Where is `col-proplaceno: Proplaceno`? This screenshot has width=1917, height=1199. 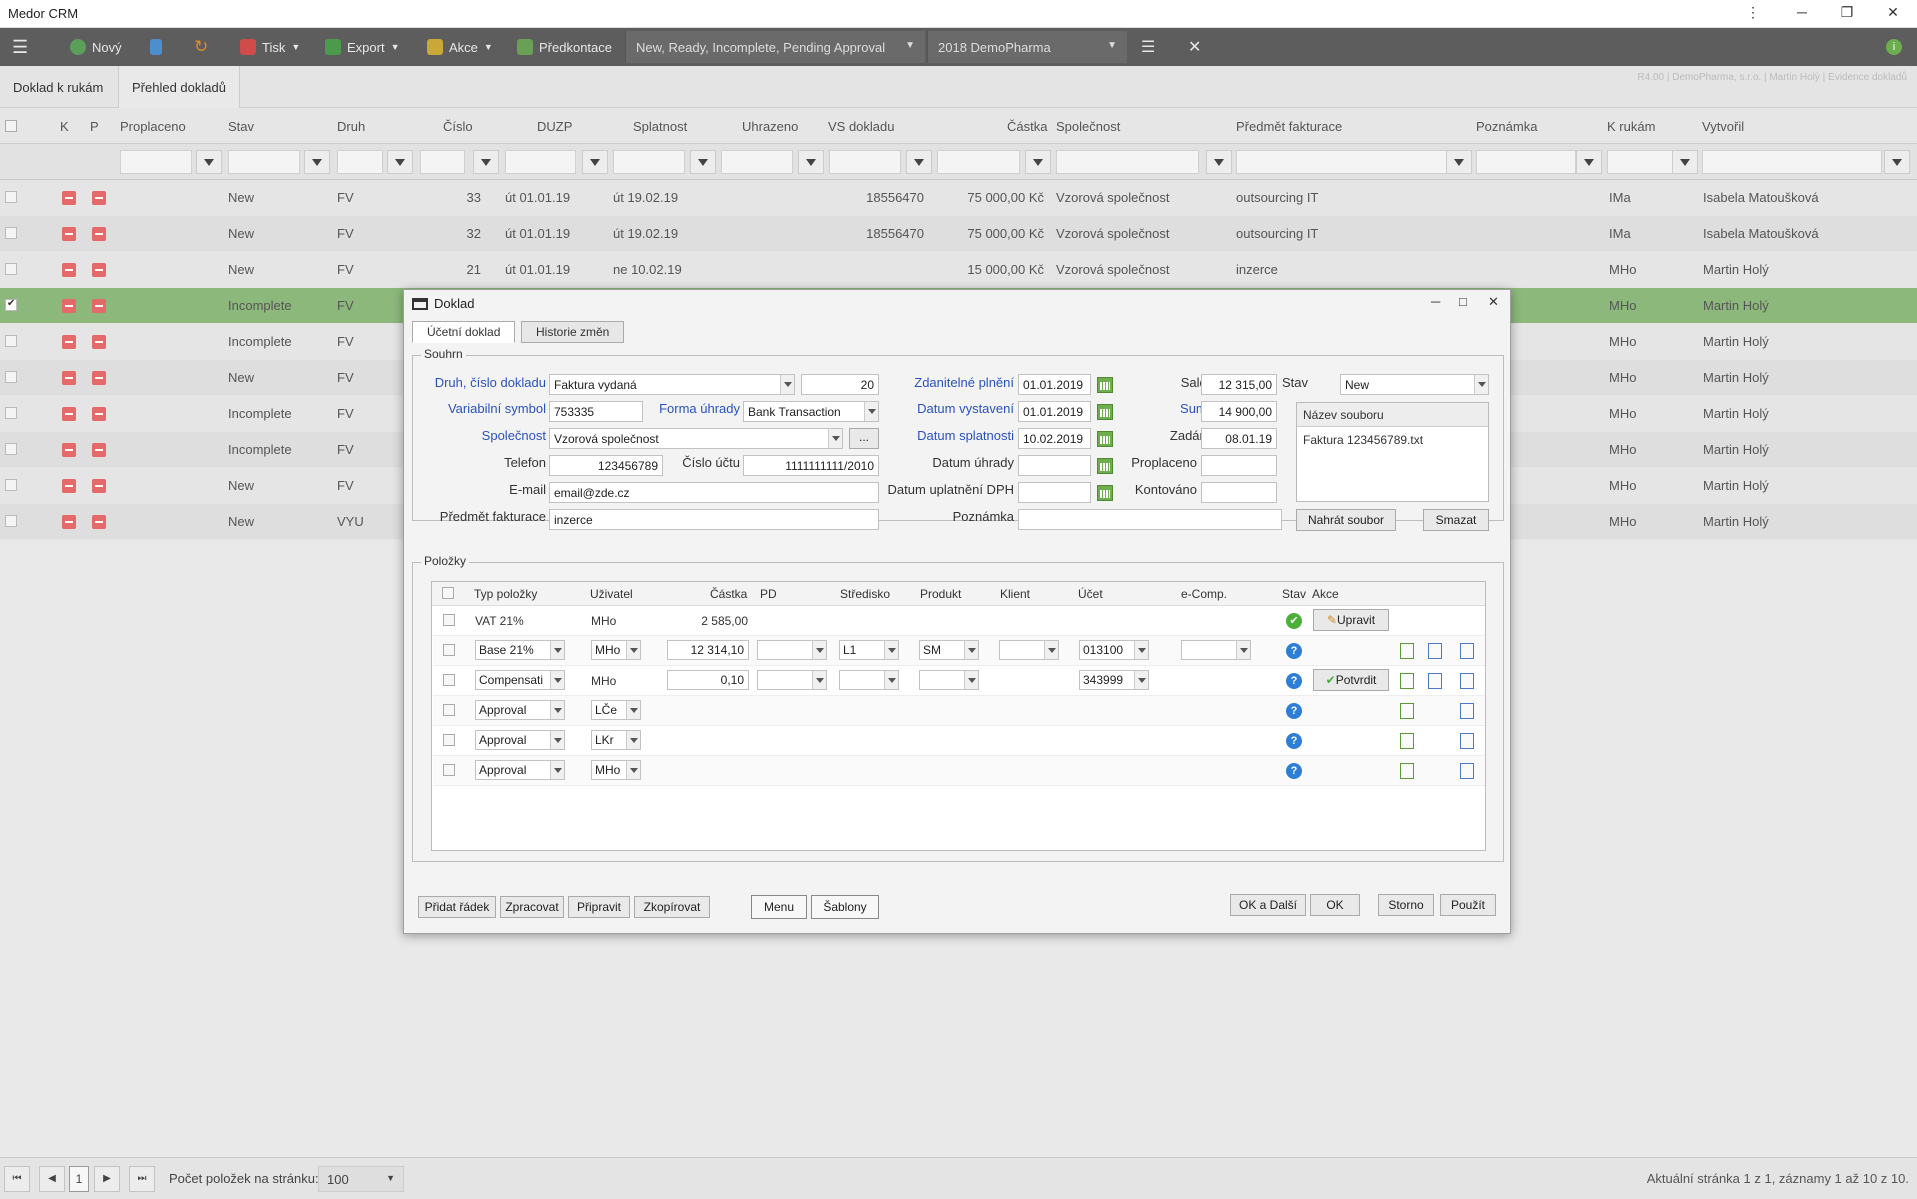 col-proplaceno: Proplaceno is located at coordinates (153, 126).